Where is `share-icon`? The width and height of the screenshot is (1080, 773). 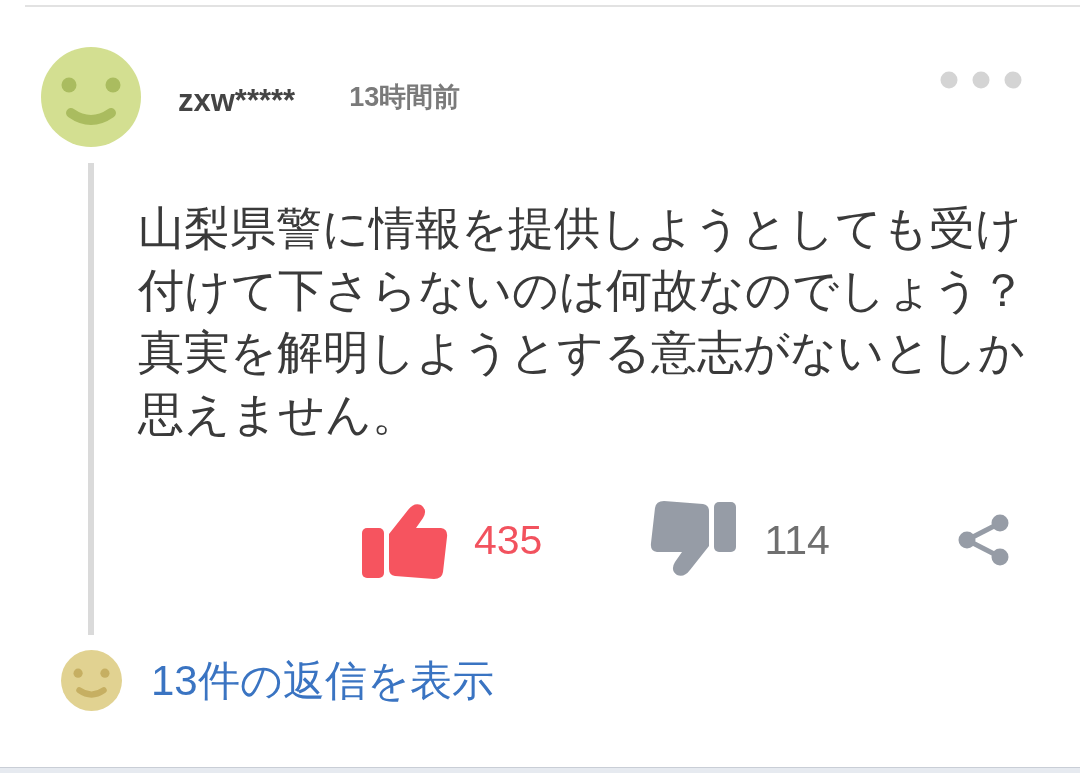 share-icon is located at coordinates (984, 540).